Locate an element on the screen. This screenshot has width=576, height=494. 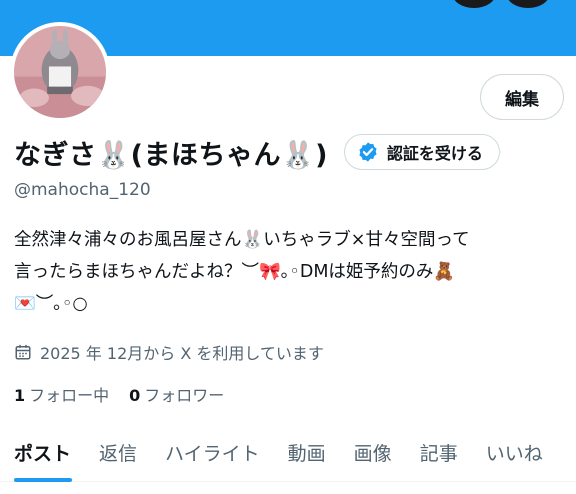
tab-label: 返信 is located at coordinates (118, 454).